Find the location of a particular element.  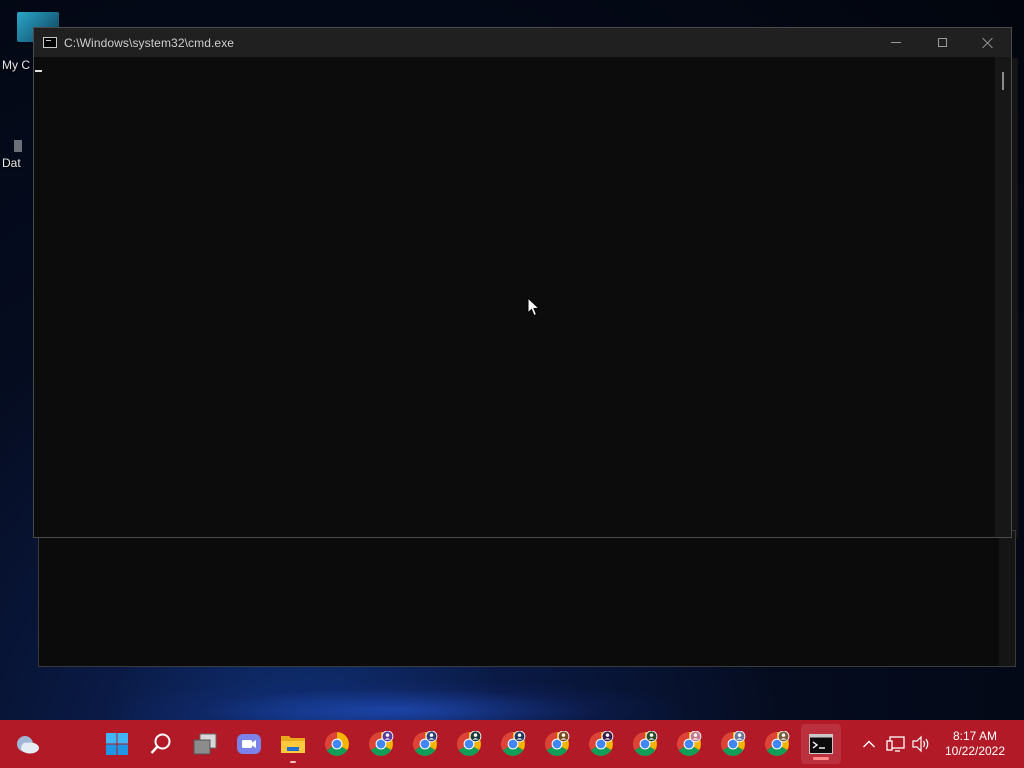

chrome-profile-8-button is located at coordinates (689, 744).